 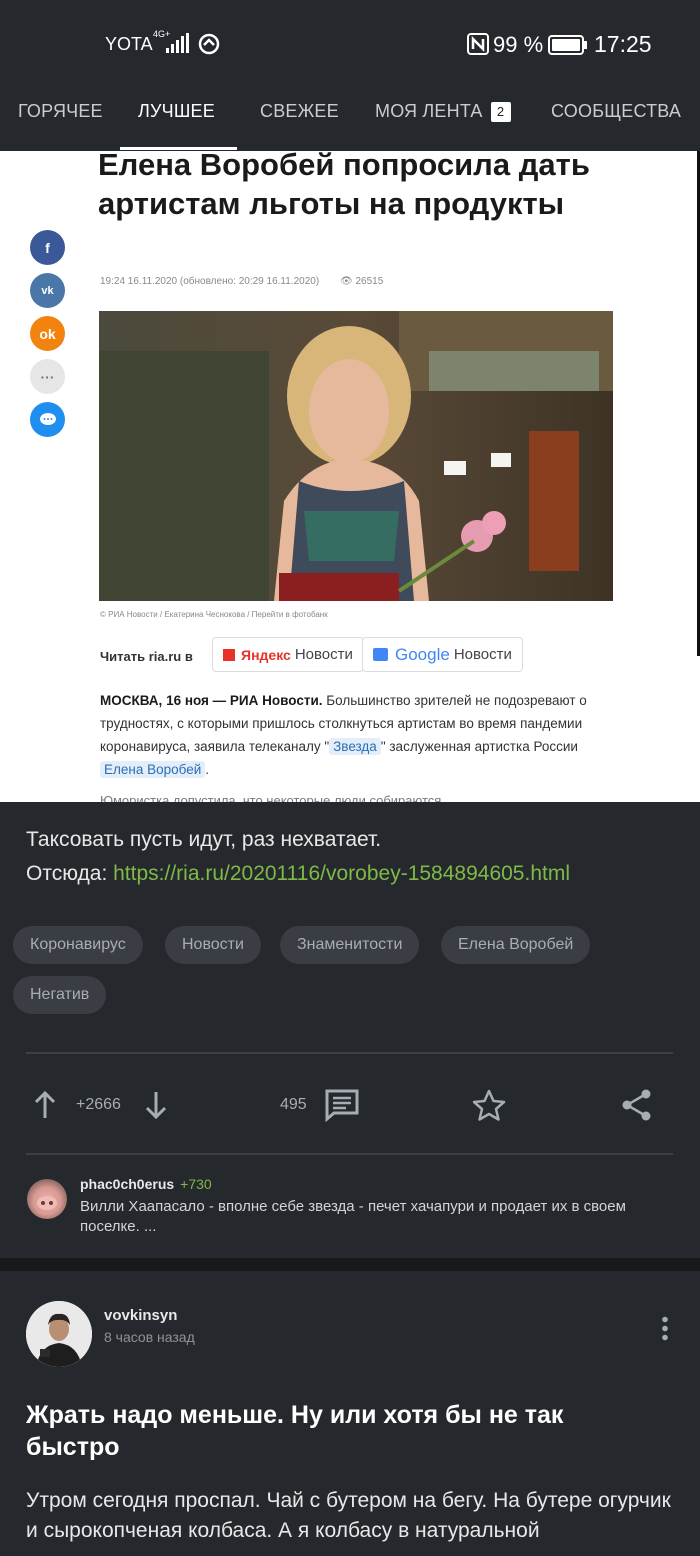 I want to click on upvote-icon, so click(x=45, y=1107).